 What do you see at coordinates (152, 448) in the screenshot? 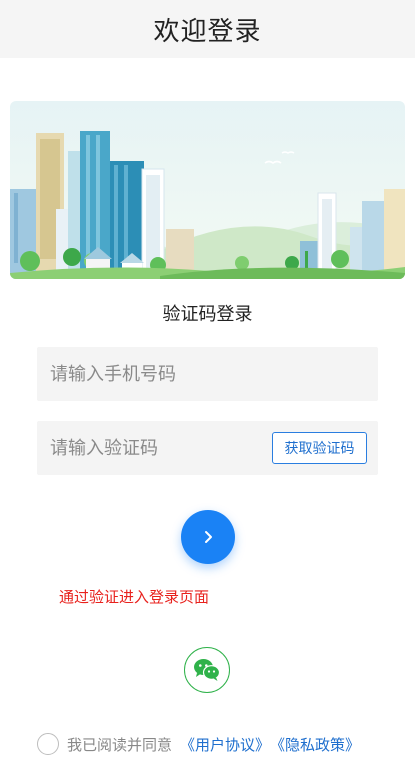
I see `verification-code-input` at bounding box center [152, 448].